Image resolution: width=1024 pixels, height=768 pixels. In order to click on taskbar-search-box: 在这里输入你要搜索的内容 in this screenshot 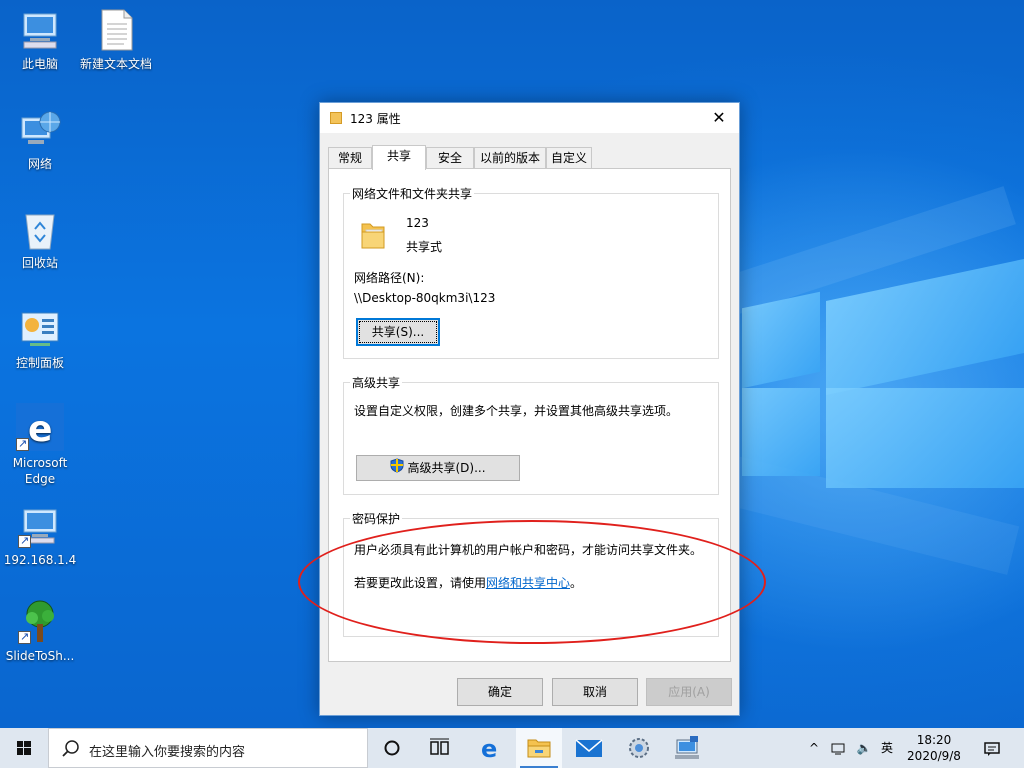, I will do `click(208, 748)`.